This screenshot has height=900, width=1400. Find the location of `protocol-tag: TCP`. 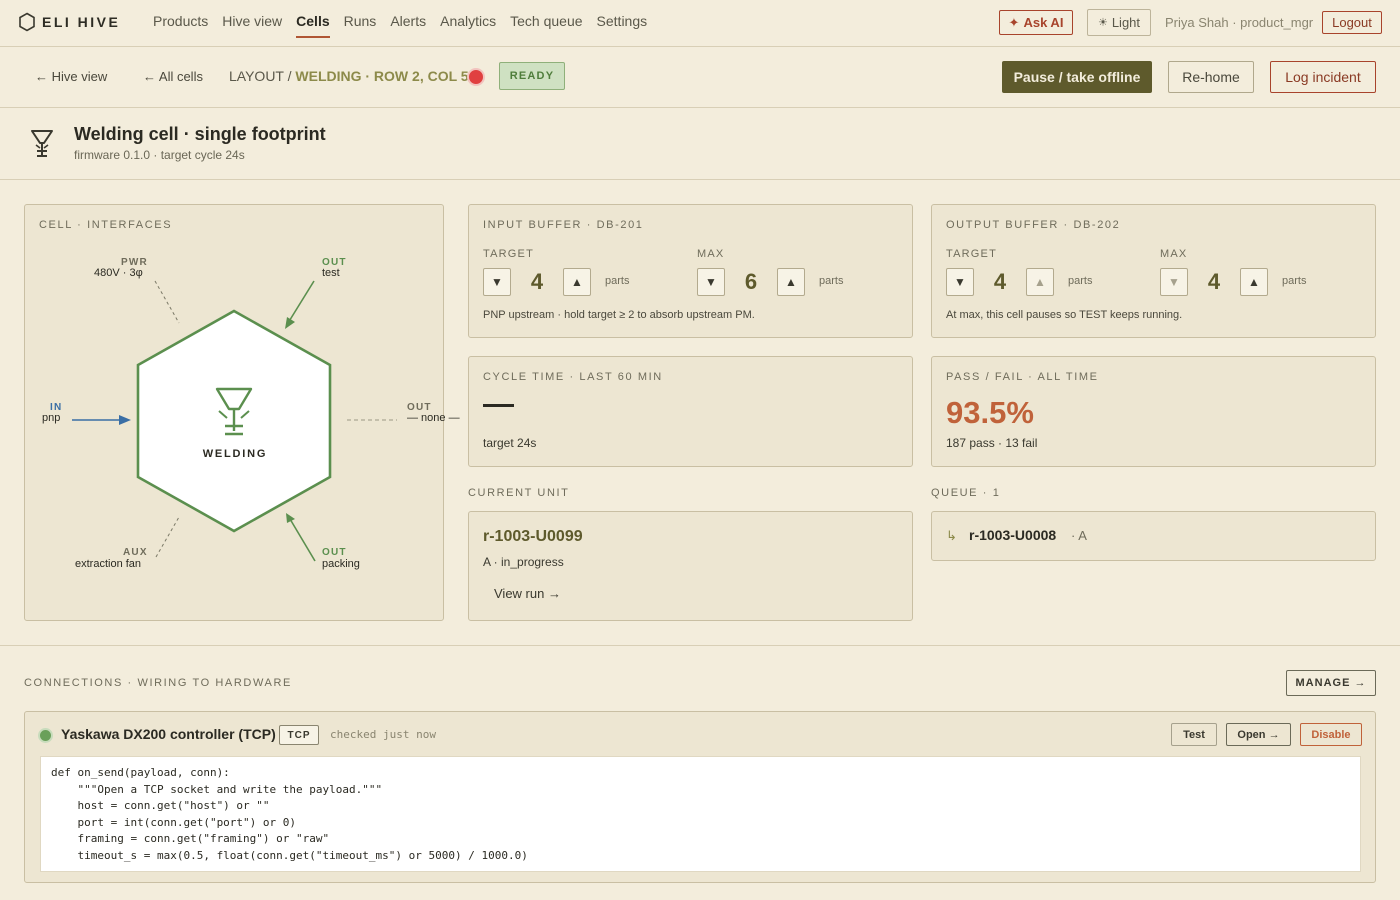

protocol-tag: TCP is located at coordinates (299, 735).